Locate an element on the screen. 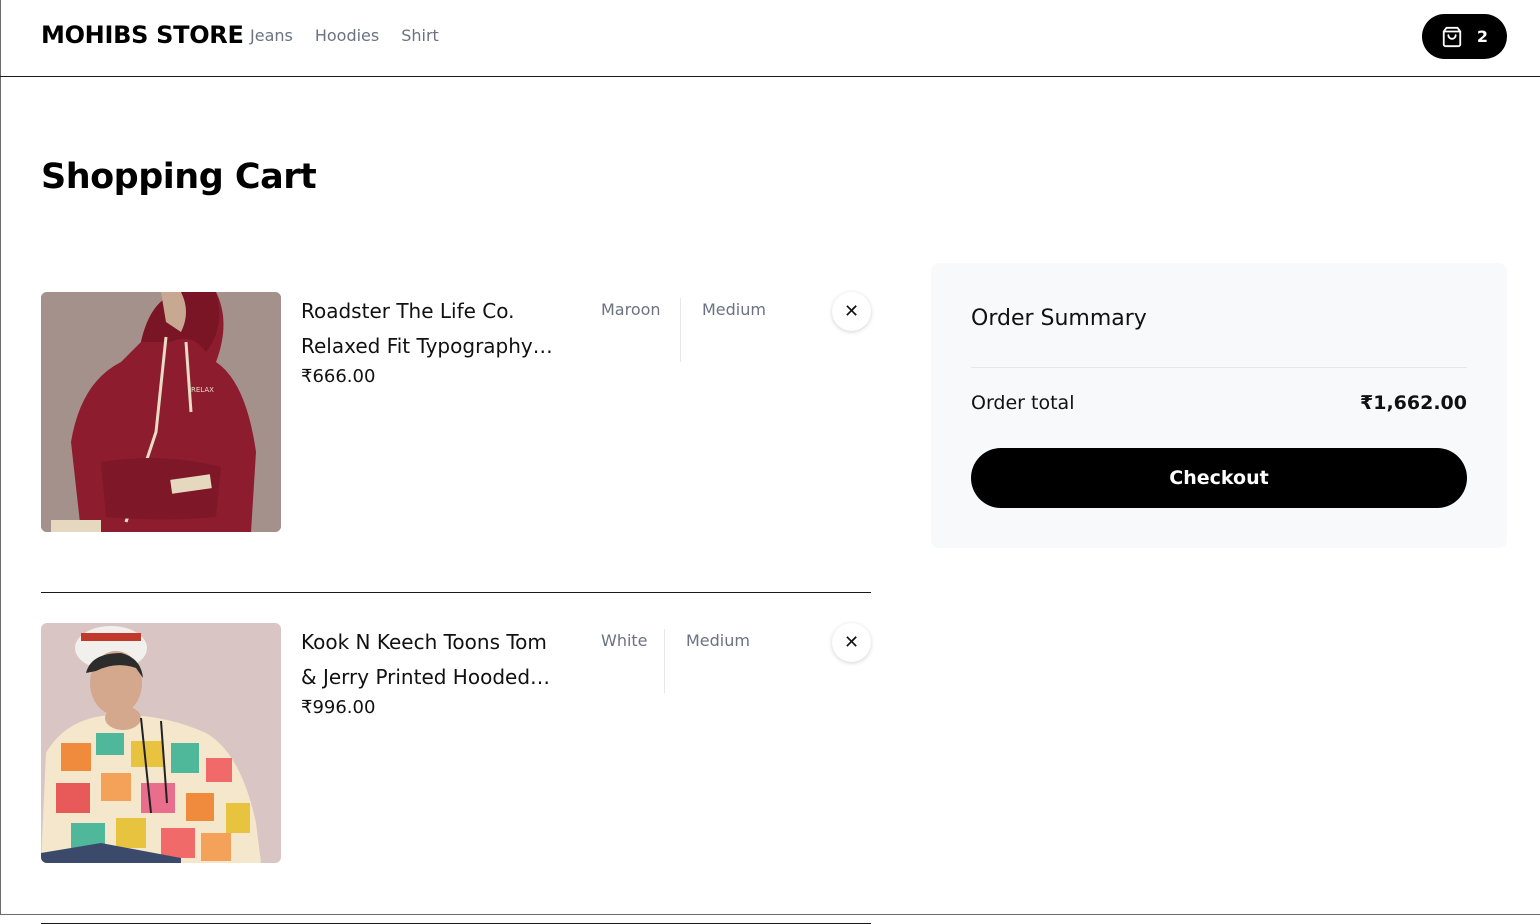 Image resolution: width=1540 pixels, height=924 pixels. maroon-hoodie-product-image: RELAX is located at coordinates (161, 412).